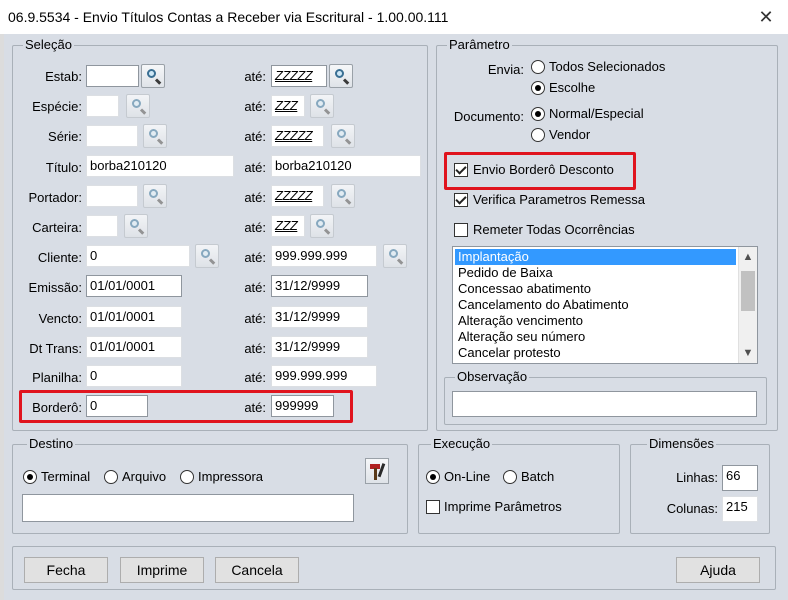 This screenshot has width=788, height=600. I want to click on especie-to-input: ZZZ, so click(288, 106).